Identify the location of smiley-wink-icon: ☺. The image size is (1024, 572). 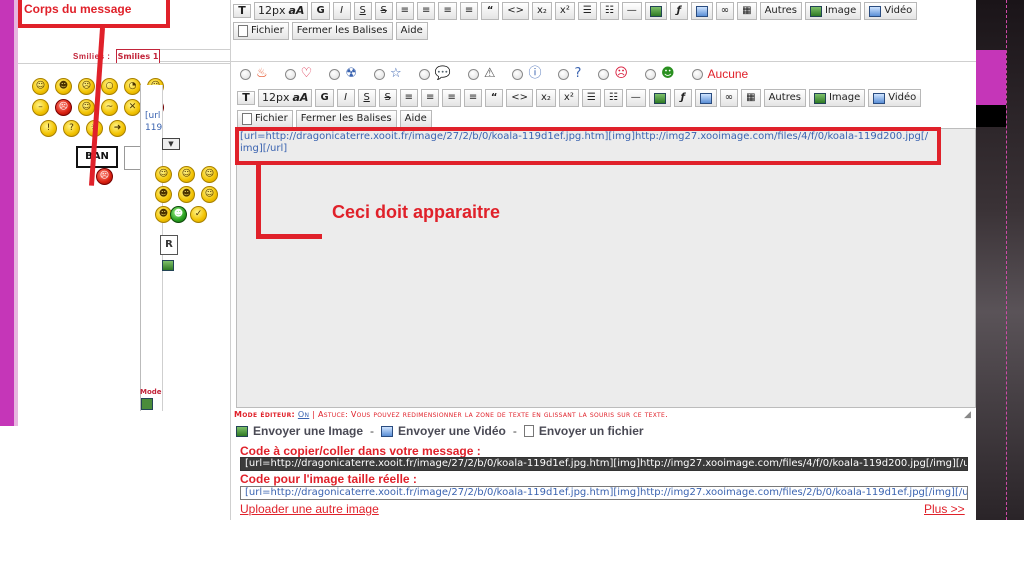
(163, 174).